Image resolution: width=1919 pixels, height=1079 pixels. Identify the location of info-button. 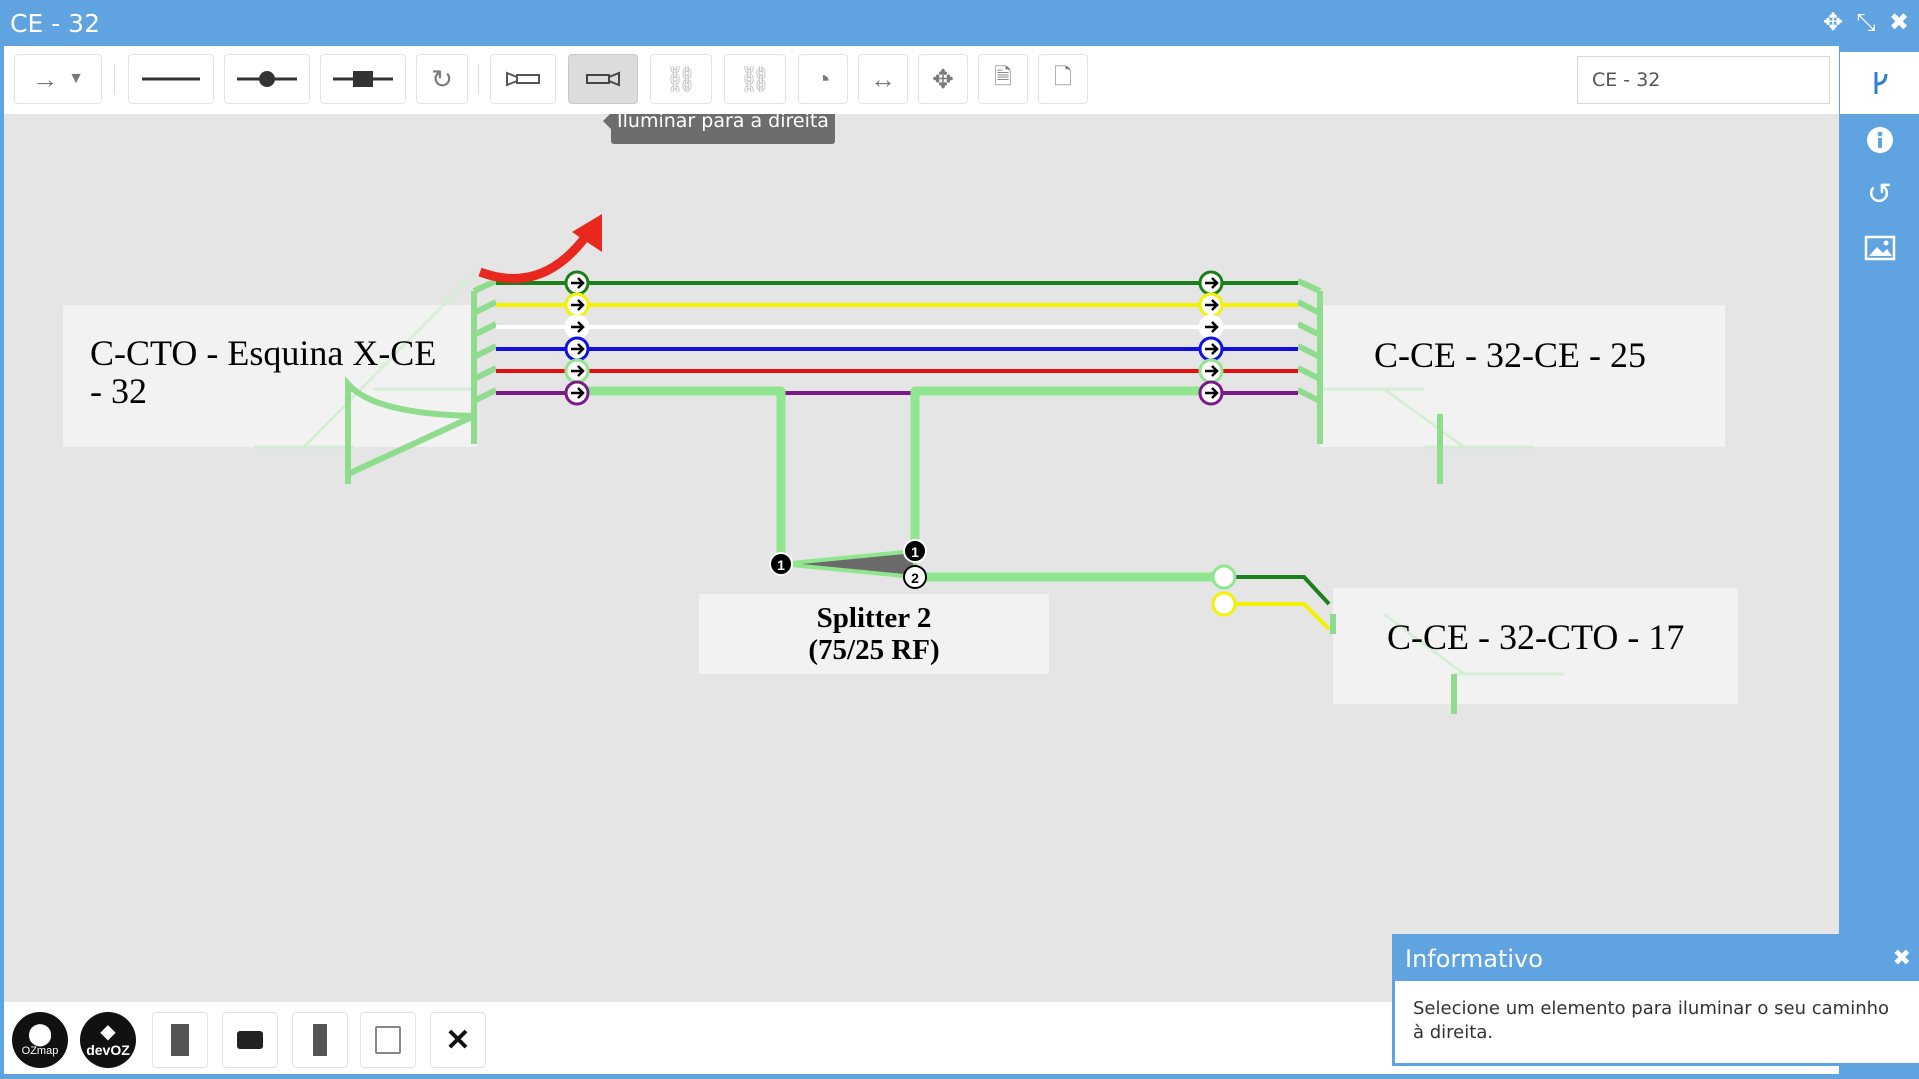
(1879, 140).